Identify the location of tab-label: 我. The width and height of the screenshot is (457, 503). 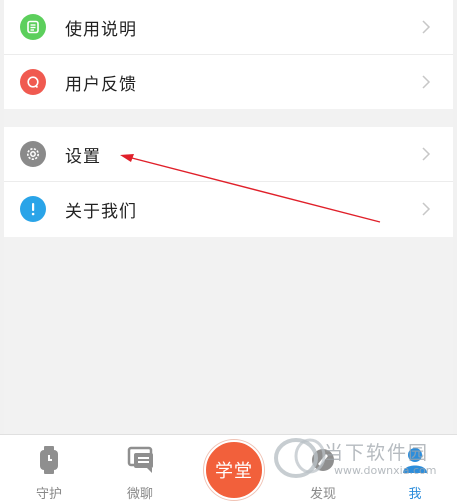
(415, 494).